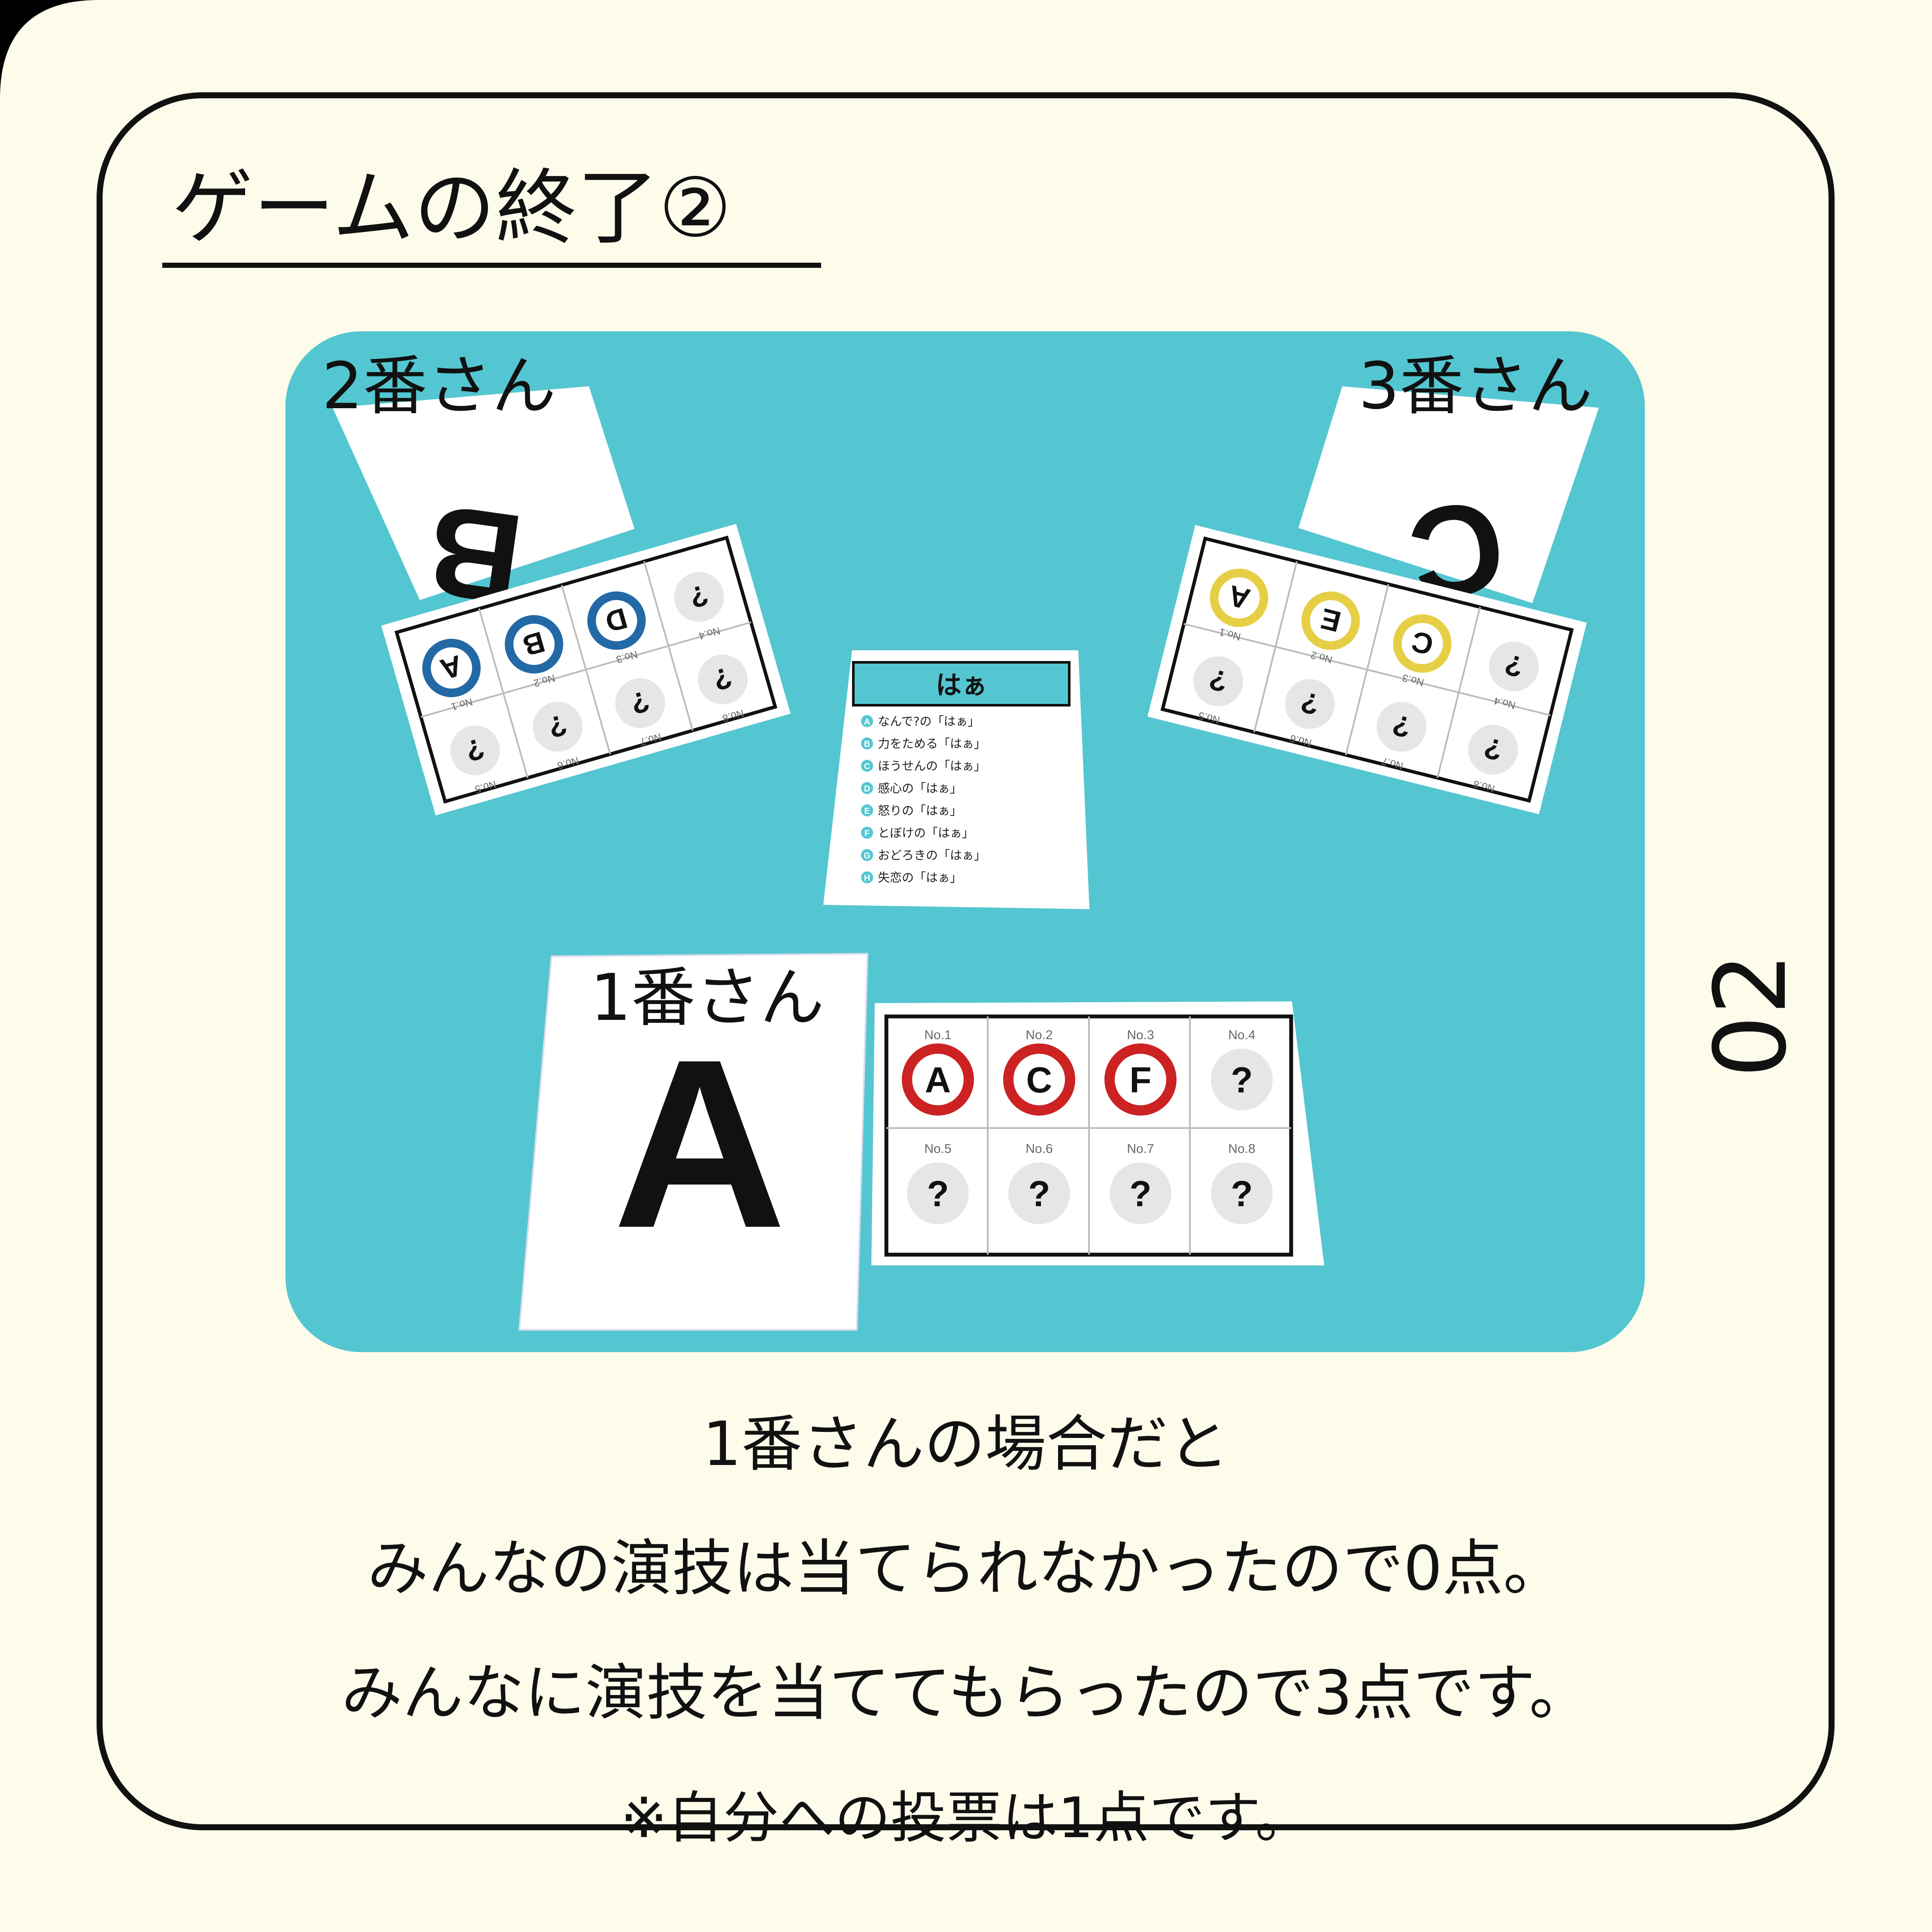 The height and width of the screenshot is (1932, 1932). I want to click on theme-item-key: E, so click(867, 811).